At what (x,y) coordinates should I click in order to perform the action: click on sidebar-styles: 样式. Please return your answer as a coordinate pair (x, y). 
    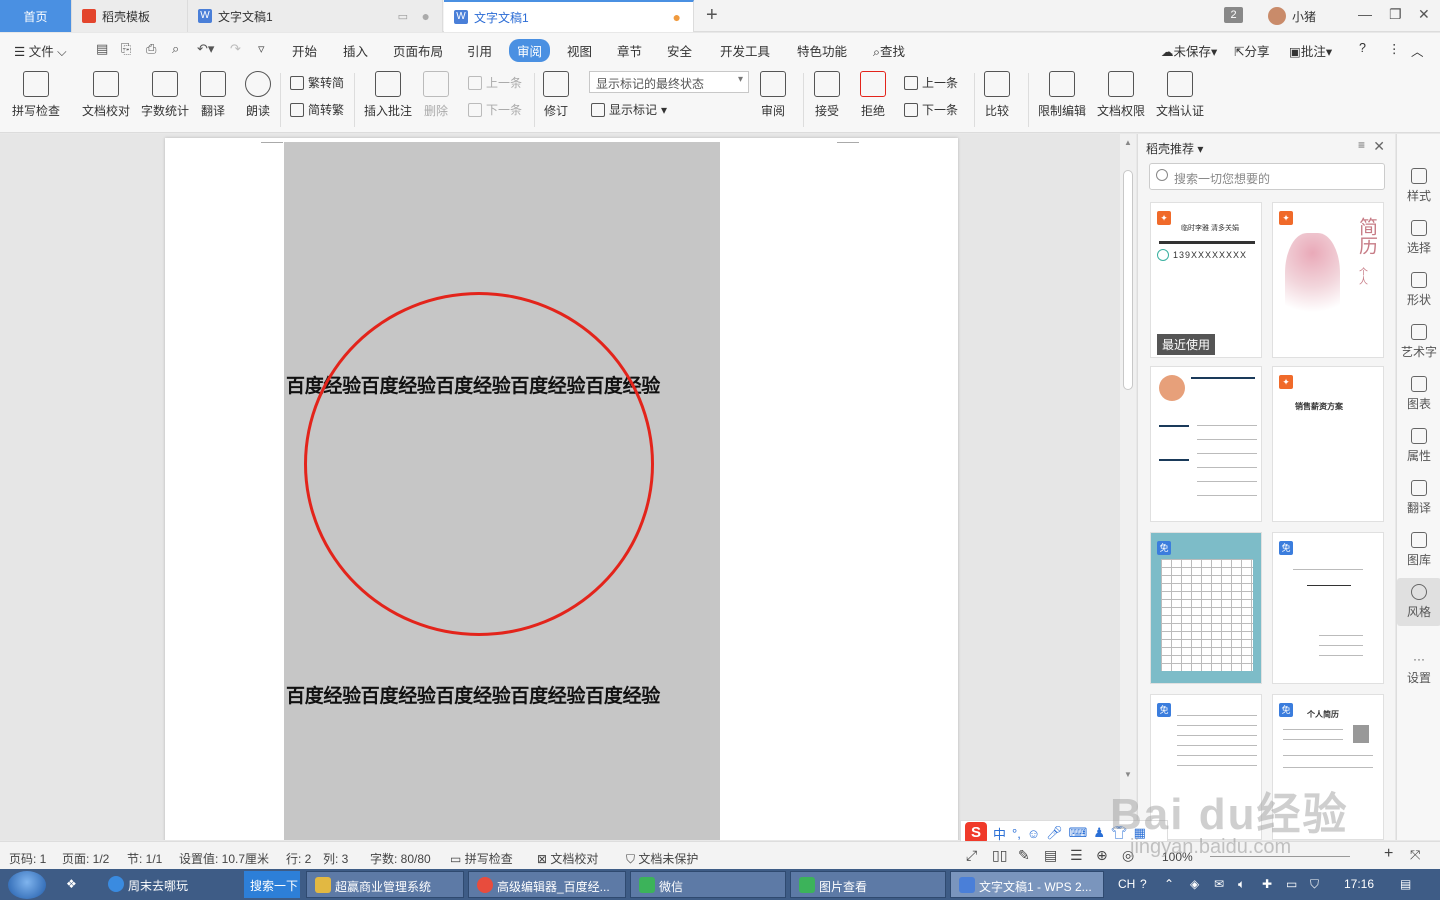
    Looking at the image, I should click on (1418, 186).